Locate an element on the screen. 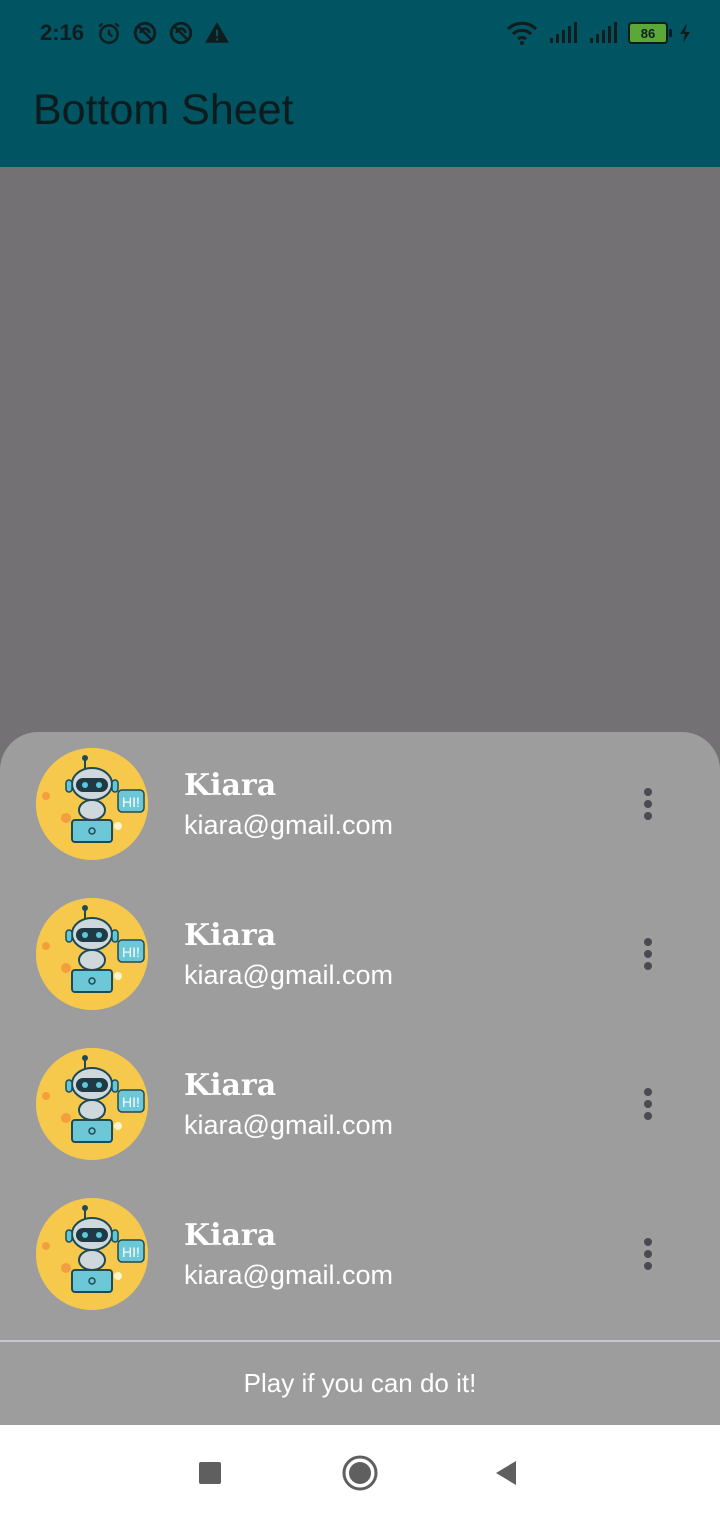  recents-button is located at coordinates (210, 1473).